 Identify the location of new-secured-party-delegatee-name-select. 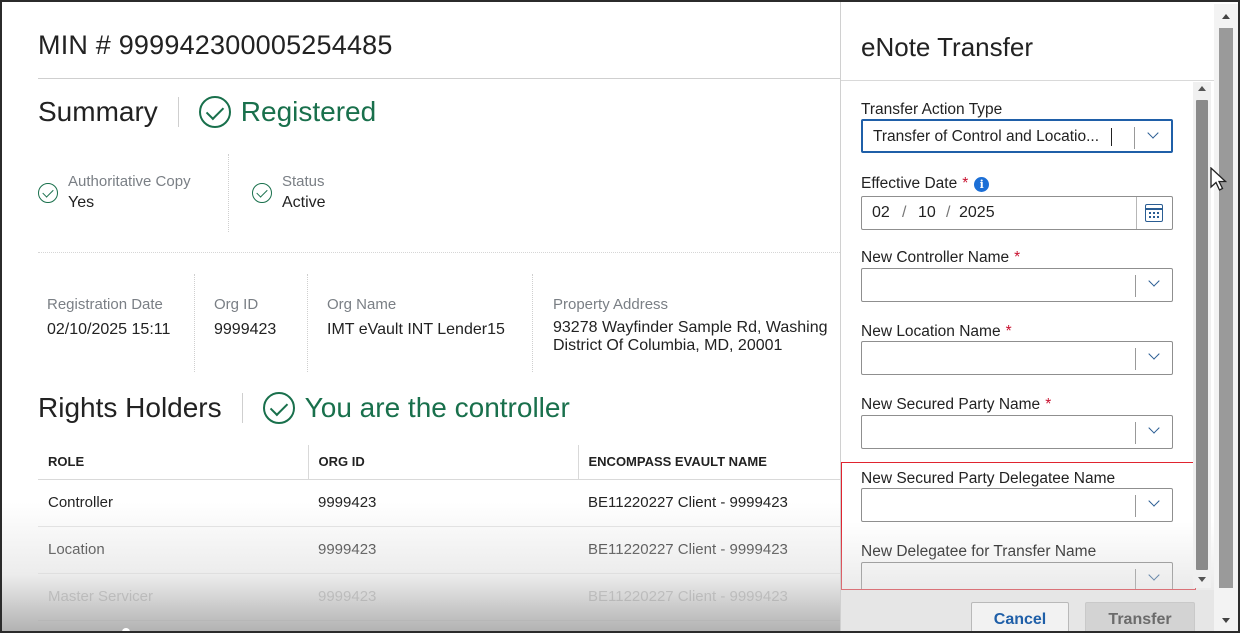
(1017, 505).